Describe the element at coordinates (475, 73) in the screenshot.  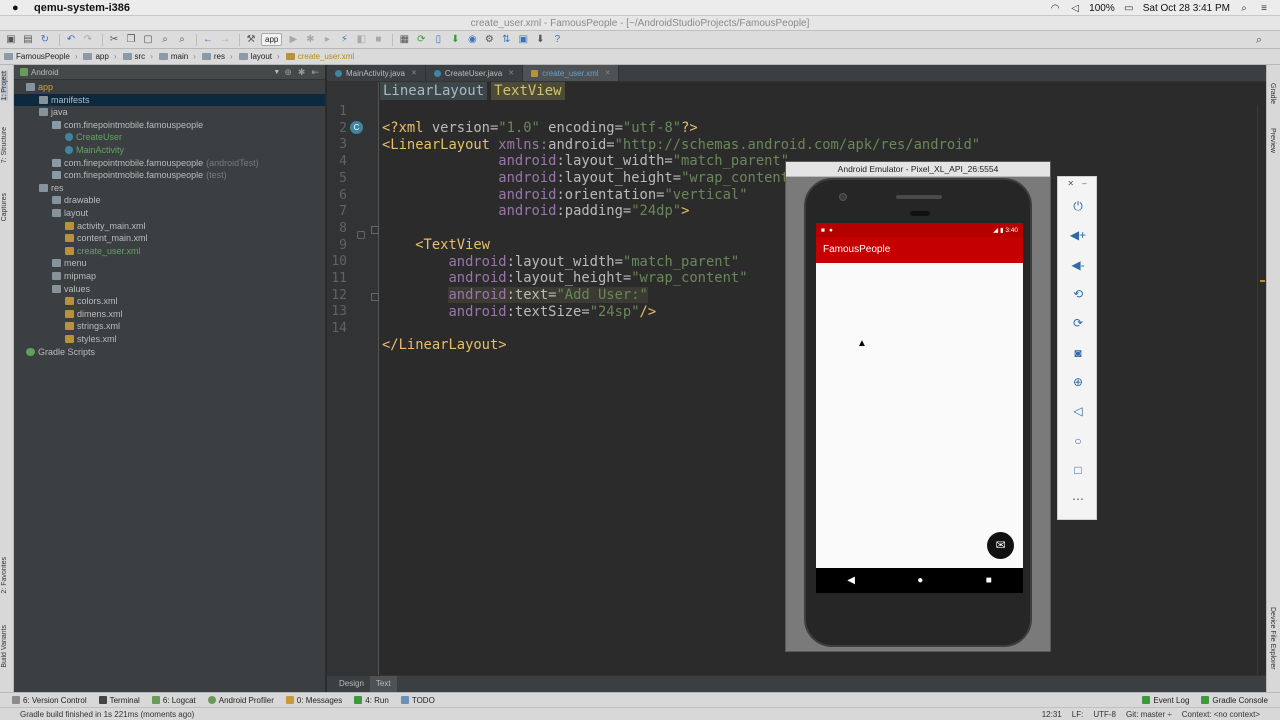
I see `editor-tab: CreateUser.java ✕` at that location.